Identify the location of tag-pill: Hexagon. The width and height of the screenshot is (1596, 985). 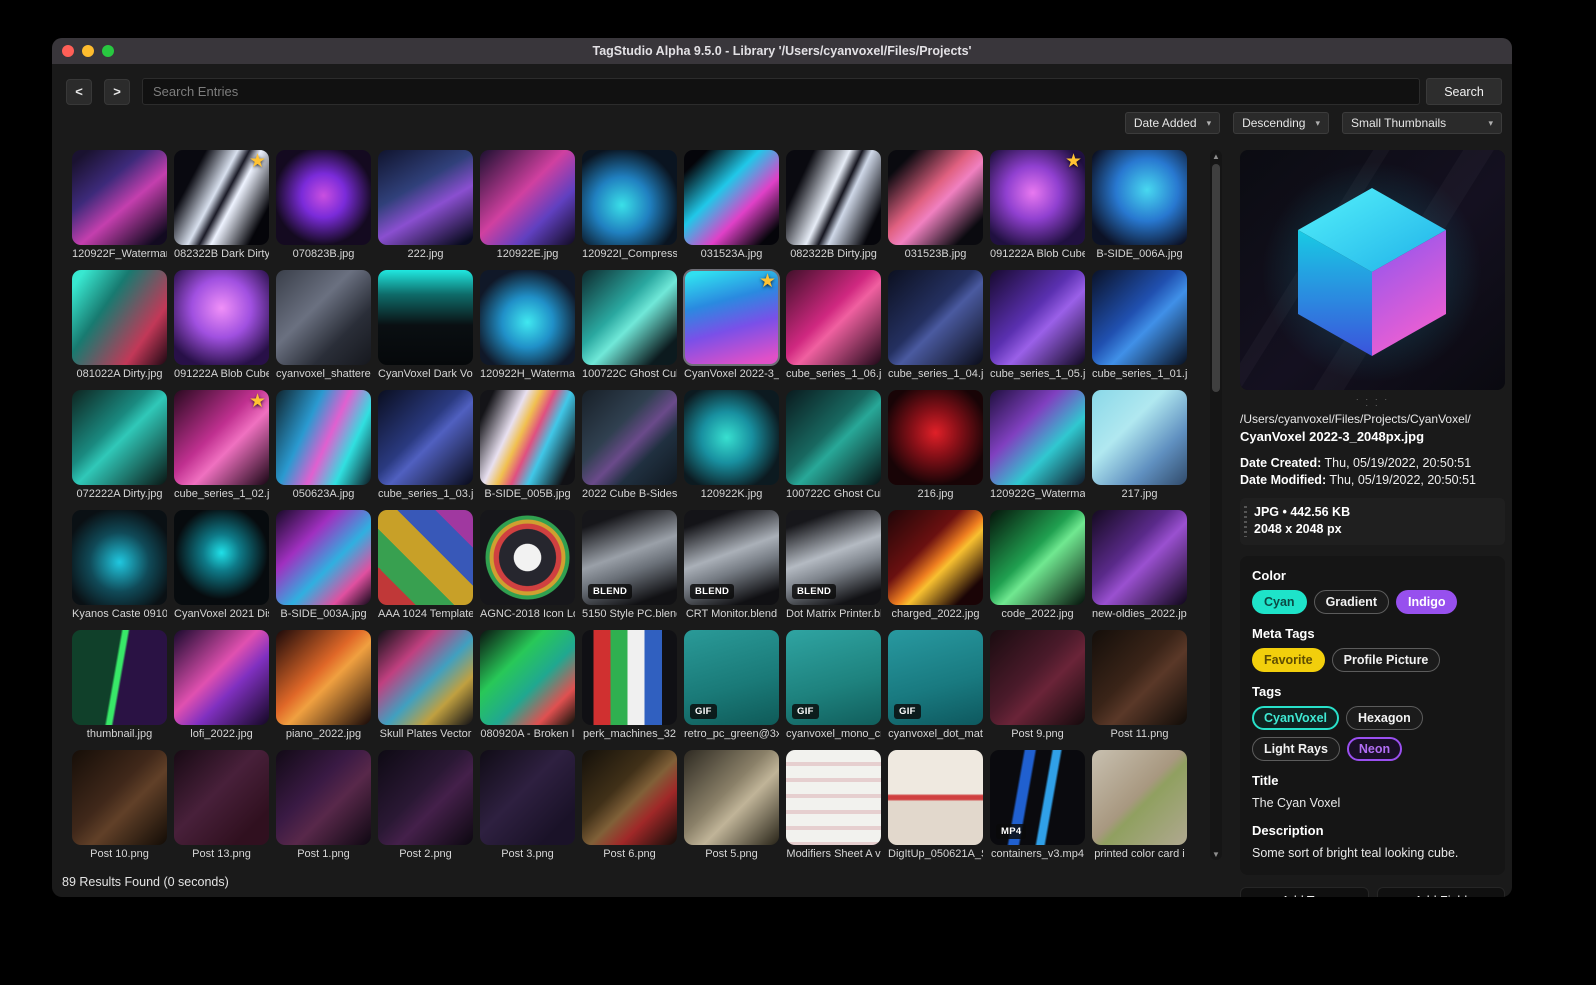
(1384, 718).